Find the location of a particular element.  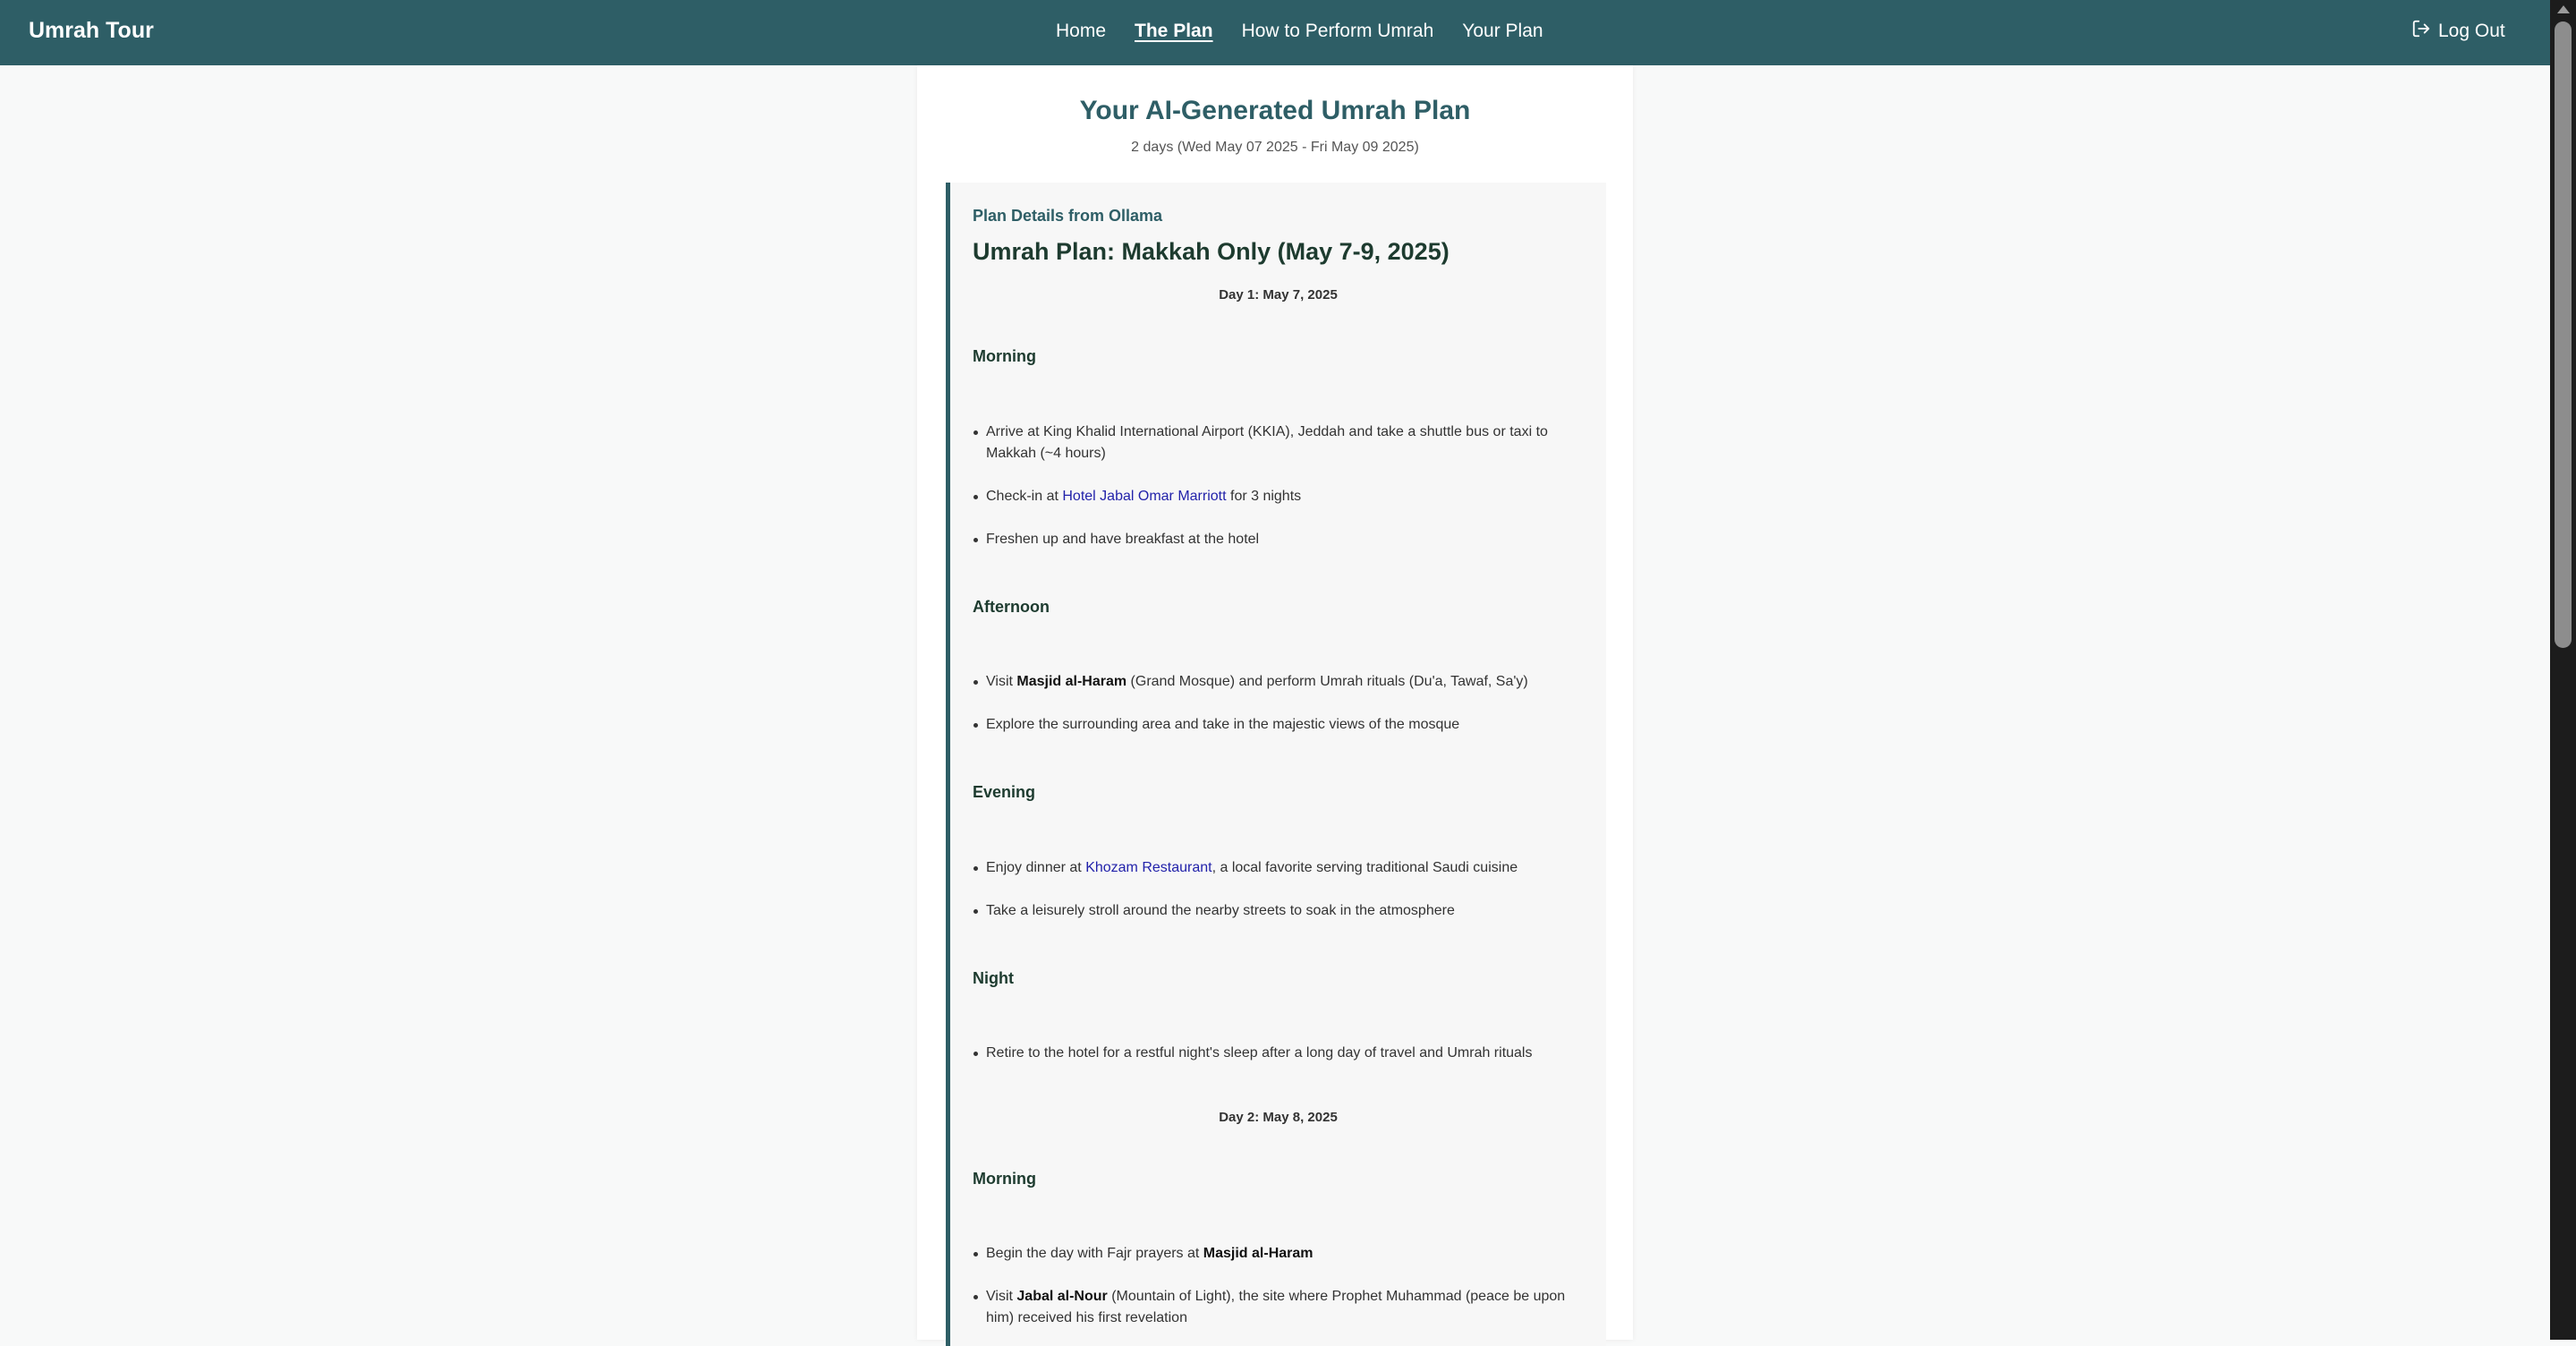

nav-your-plan-link: Your Plan is located at coordinates (1502, 32).